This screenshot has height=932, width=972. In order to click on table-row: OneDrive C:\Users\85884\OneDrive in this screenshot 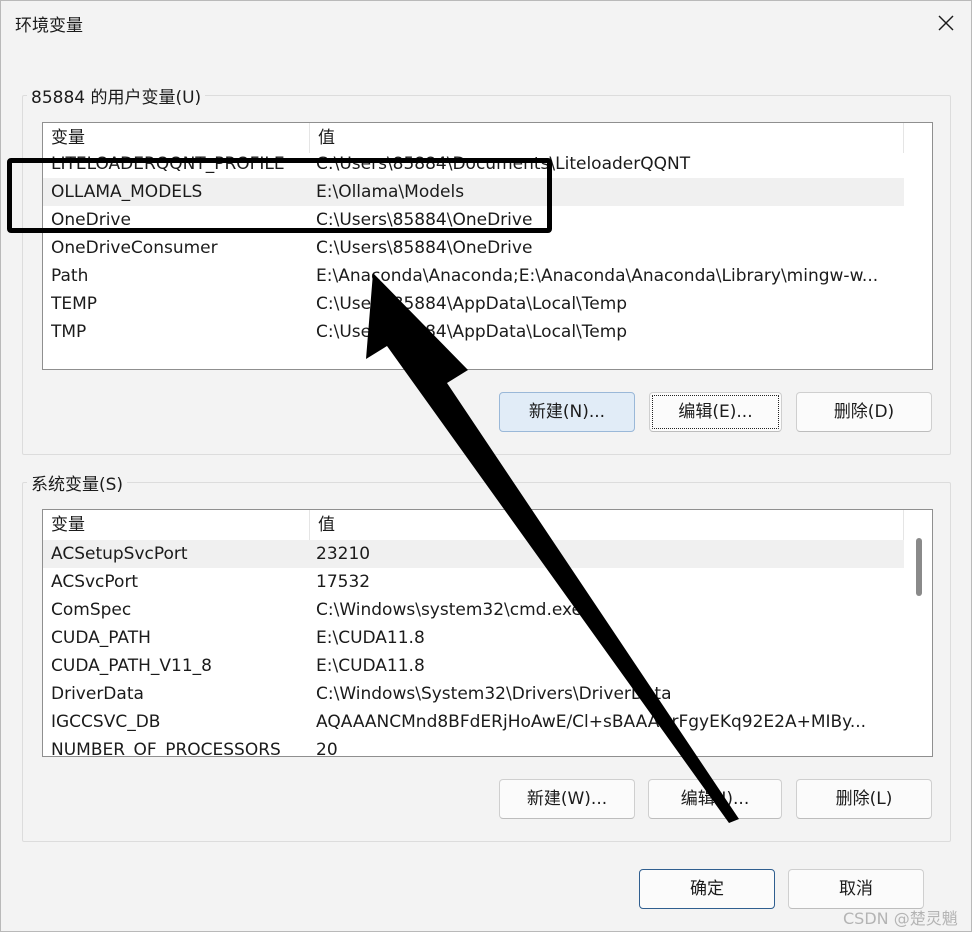, I will do `click(473, 220)`.